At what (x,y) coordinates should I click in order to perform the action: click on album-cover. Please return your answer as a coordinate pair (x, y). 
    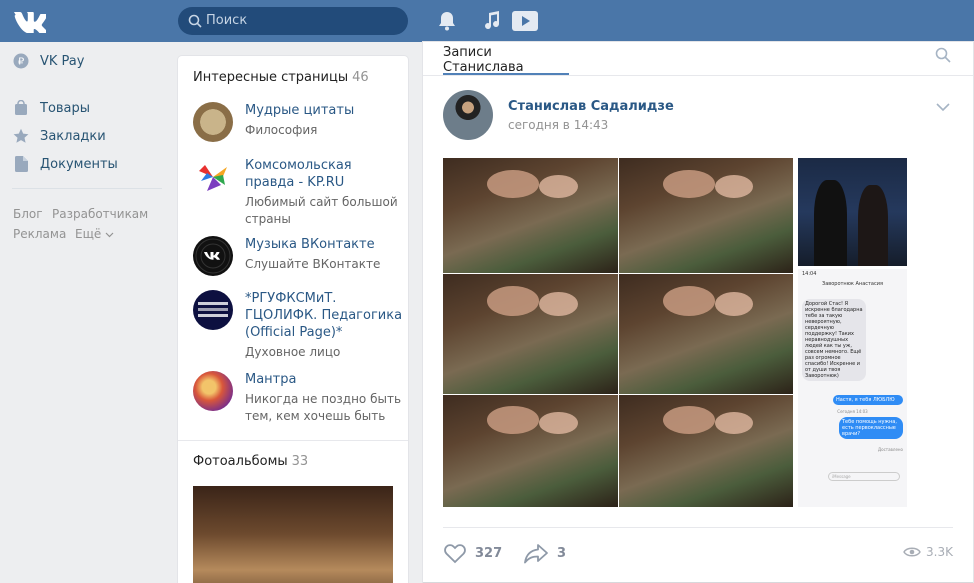
    Looking at the image, I should click on (293, 534).